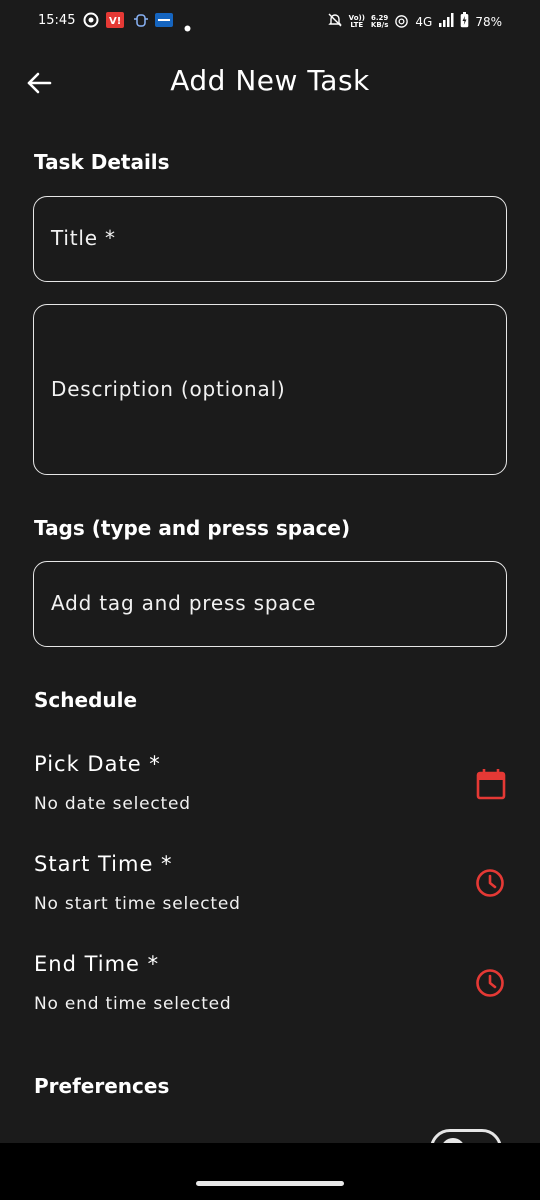 Image resolution: width=540 pixels, height=1200 pixels. What do you see at coordinates (414, 21) in the screenshot?
I see `status-right-group: Vo)) LTE 6.29 KB/s 4G 78%` at bounding box center [414, 21].